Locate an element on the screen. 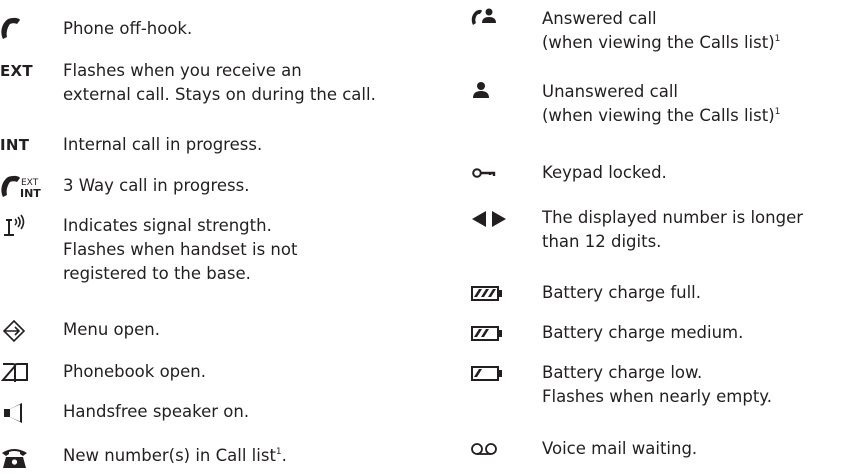  answered-call-icon is located at coordinates (500, 19).